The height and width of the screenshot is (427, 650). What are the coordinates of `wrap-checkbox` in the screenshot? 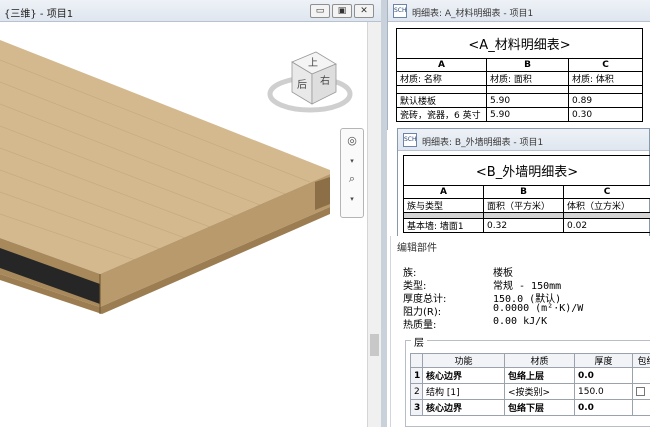 It's located at (640, 391).